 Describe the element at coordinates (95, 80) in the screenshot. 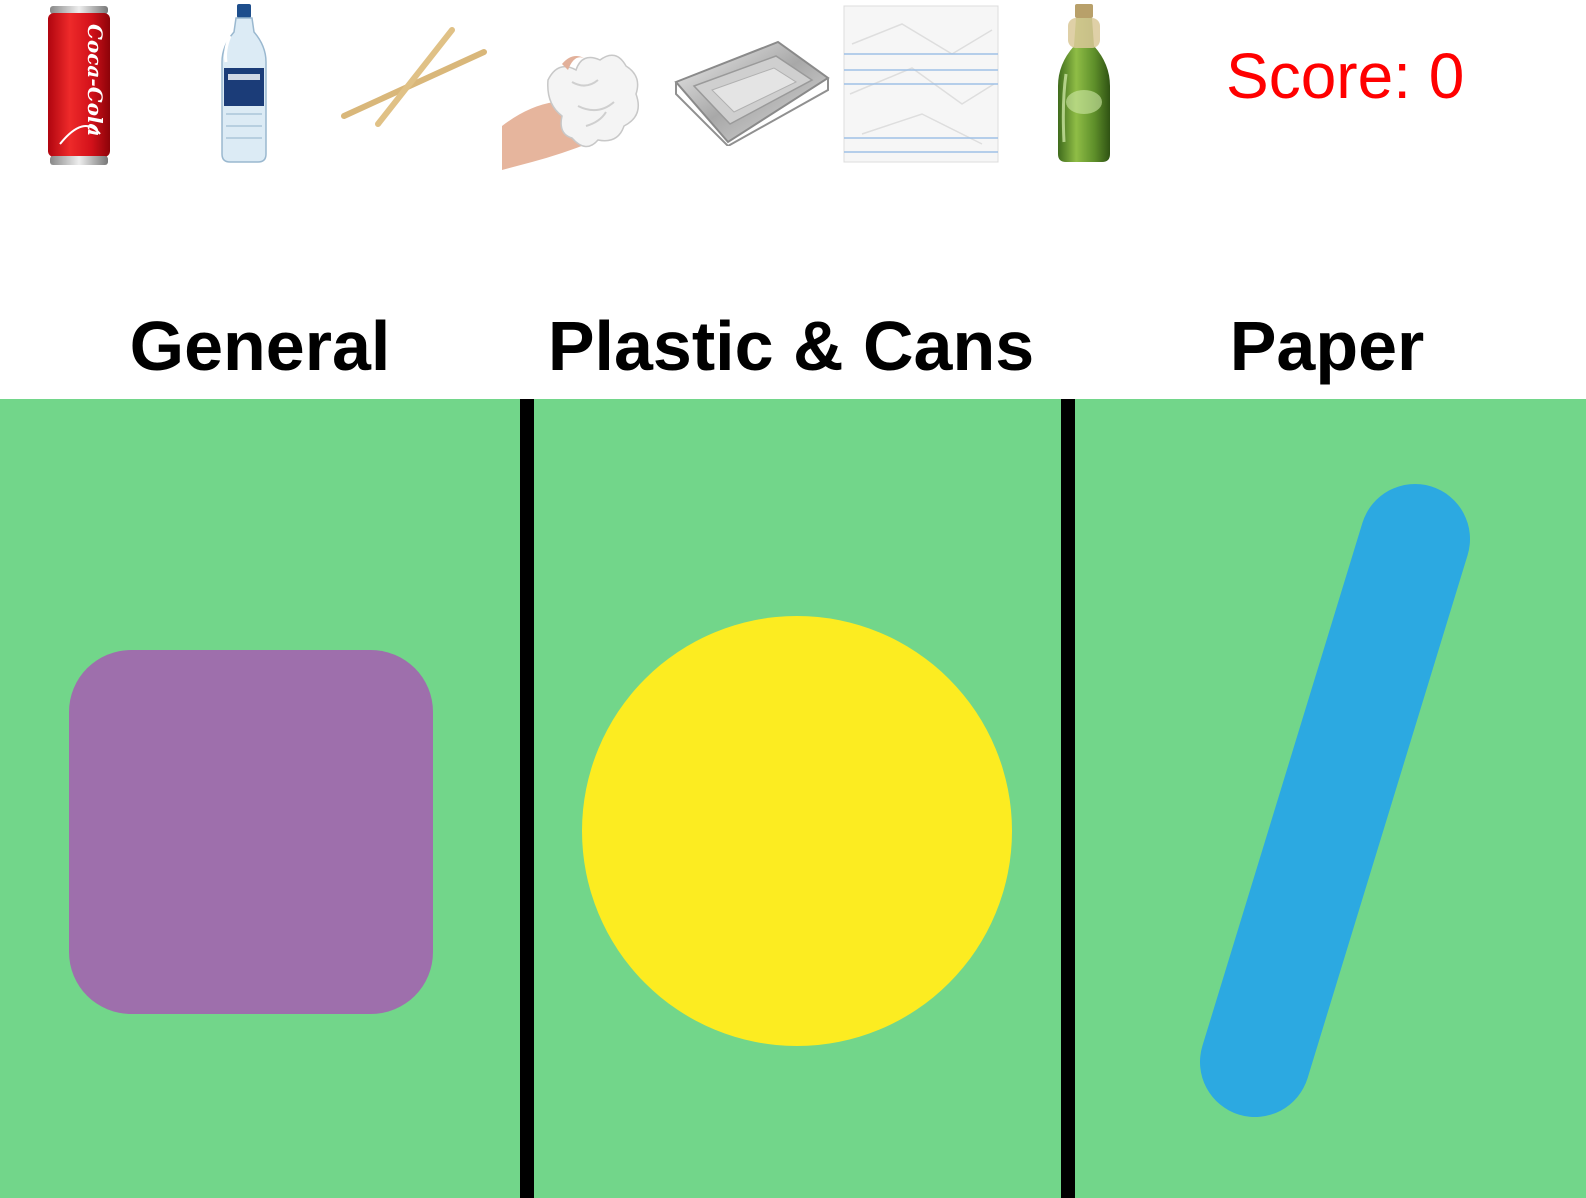

I see `can-brand-text: Coca-Cola` at that location.